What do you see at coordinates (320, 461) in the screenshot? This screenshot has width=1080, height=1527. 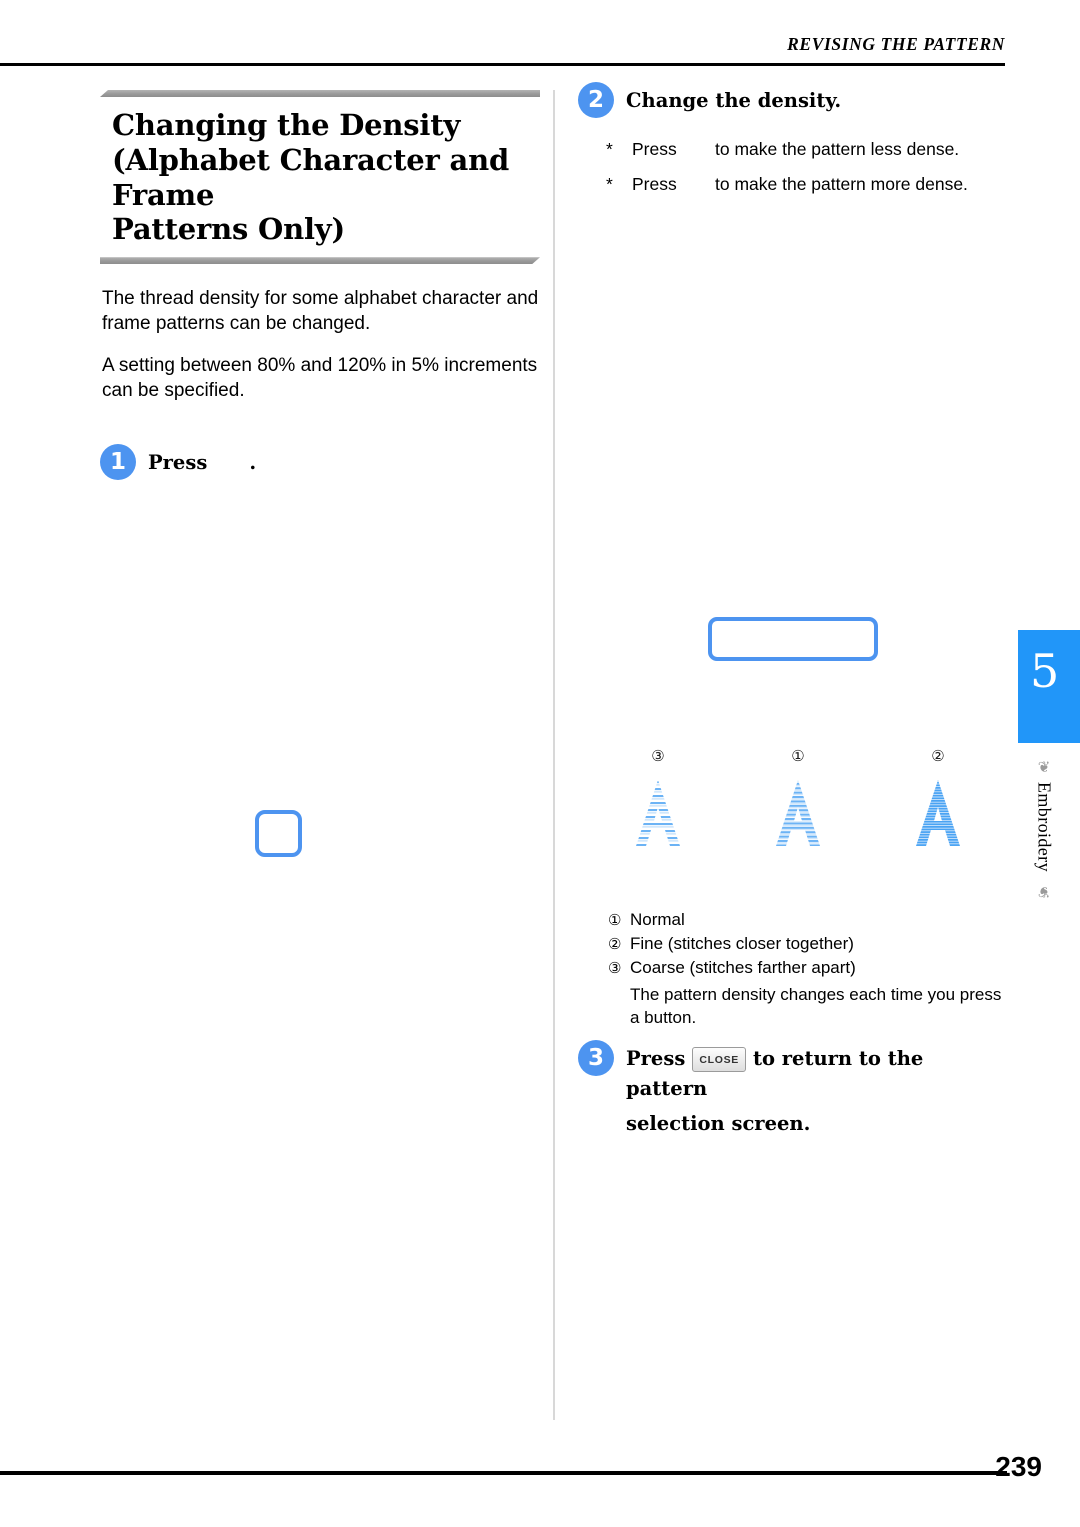 I see `step-1: 1 Press.` at bounding box center [320, 461].